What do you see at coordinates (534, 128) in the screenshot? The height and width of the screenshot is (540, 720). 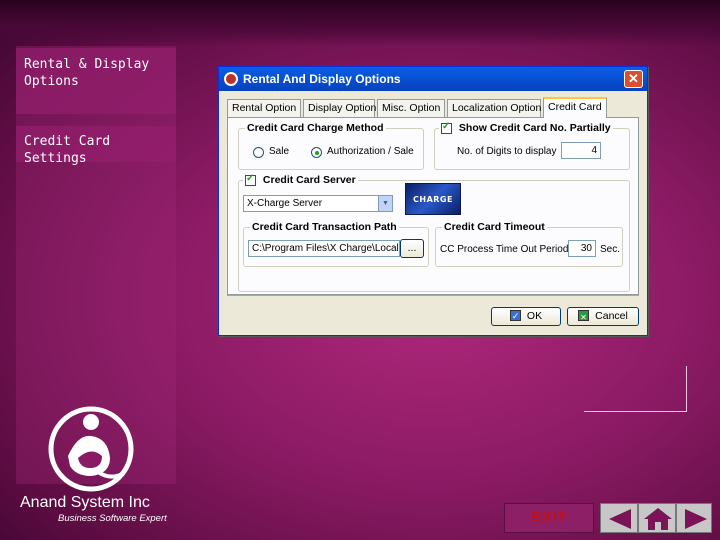 I see `show-partially-label: Show Credit Card No. Partially` at bounding box center [534, 128].